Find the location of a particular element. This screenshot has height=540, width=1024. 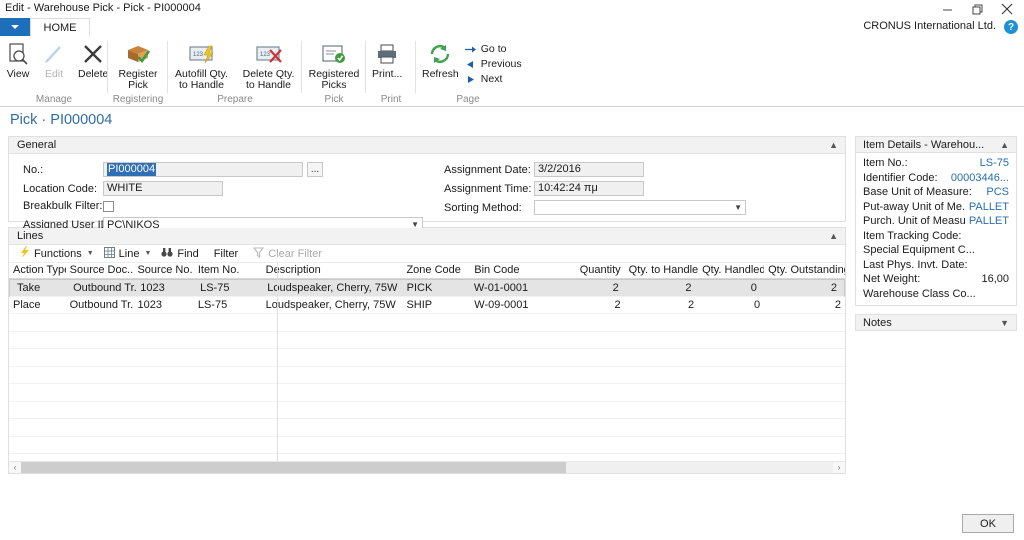

assignment-date-label: Assignment Date: is located at coordinates (487, 169).